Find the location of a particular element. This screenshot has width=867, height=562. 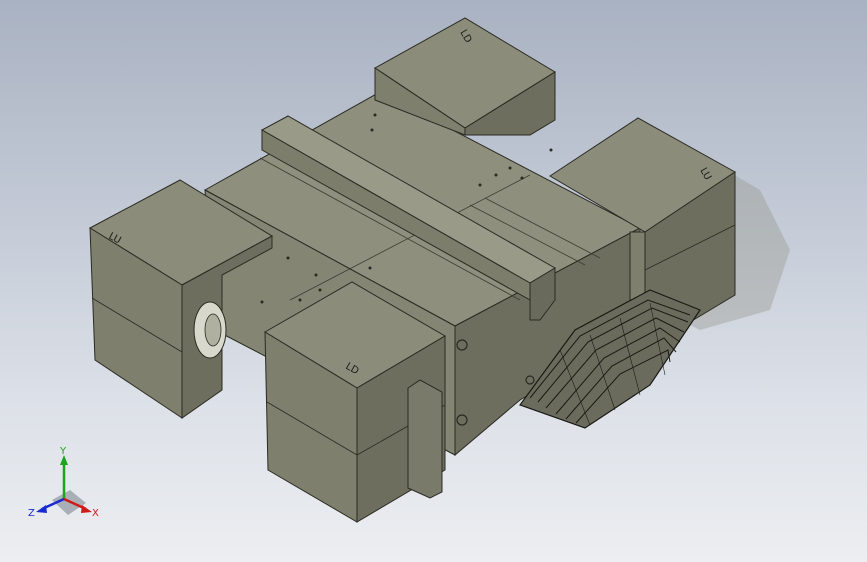

orientation-triad: Y X Z is located at coordinates (63, 482).